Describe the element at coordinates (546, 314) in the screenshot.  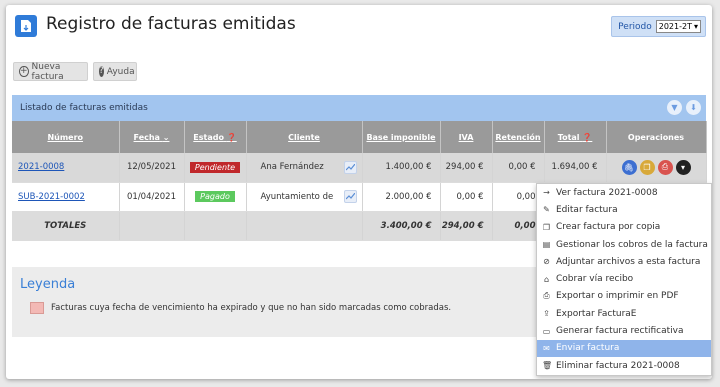
I see `export-icon: ⇪` at that location.